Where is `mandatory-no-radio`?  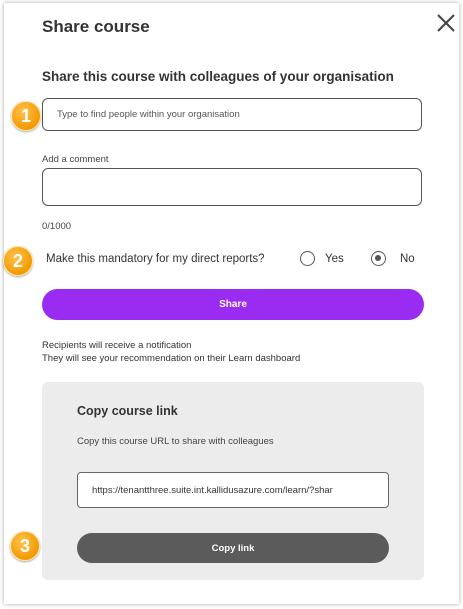
mandatory-no-radio is located at coordinates (378, 258).